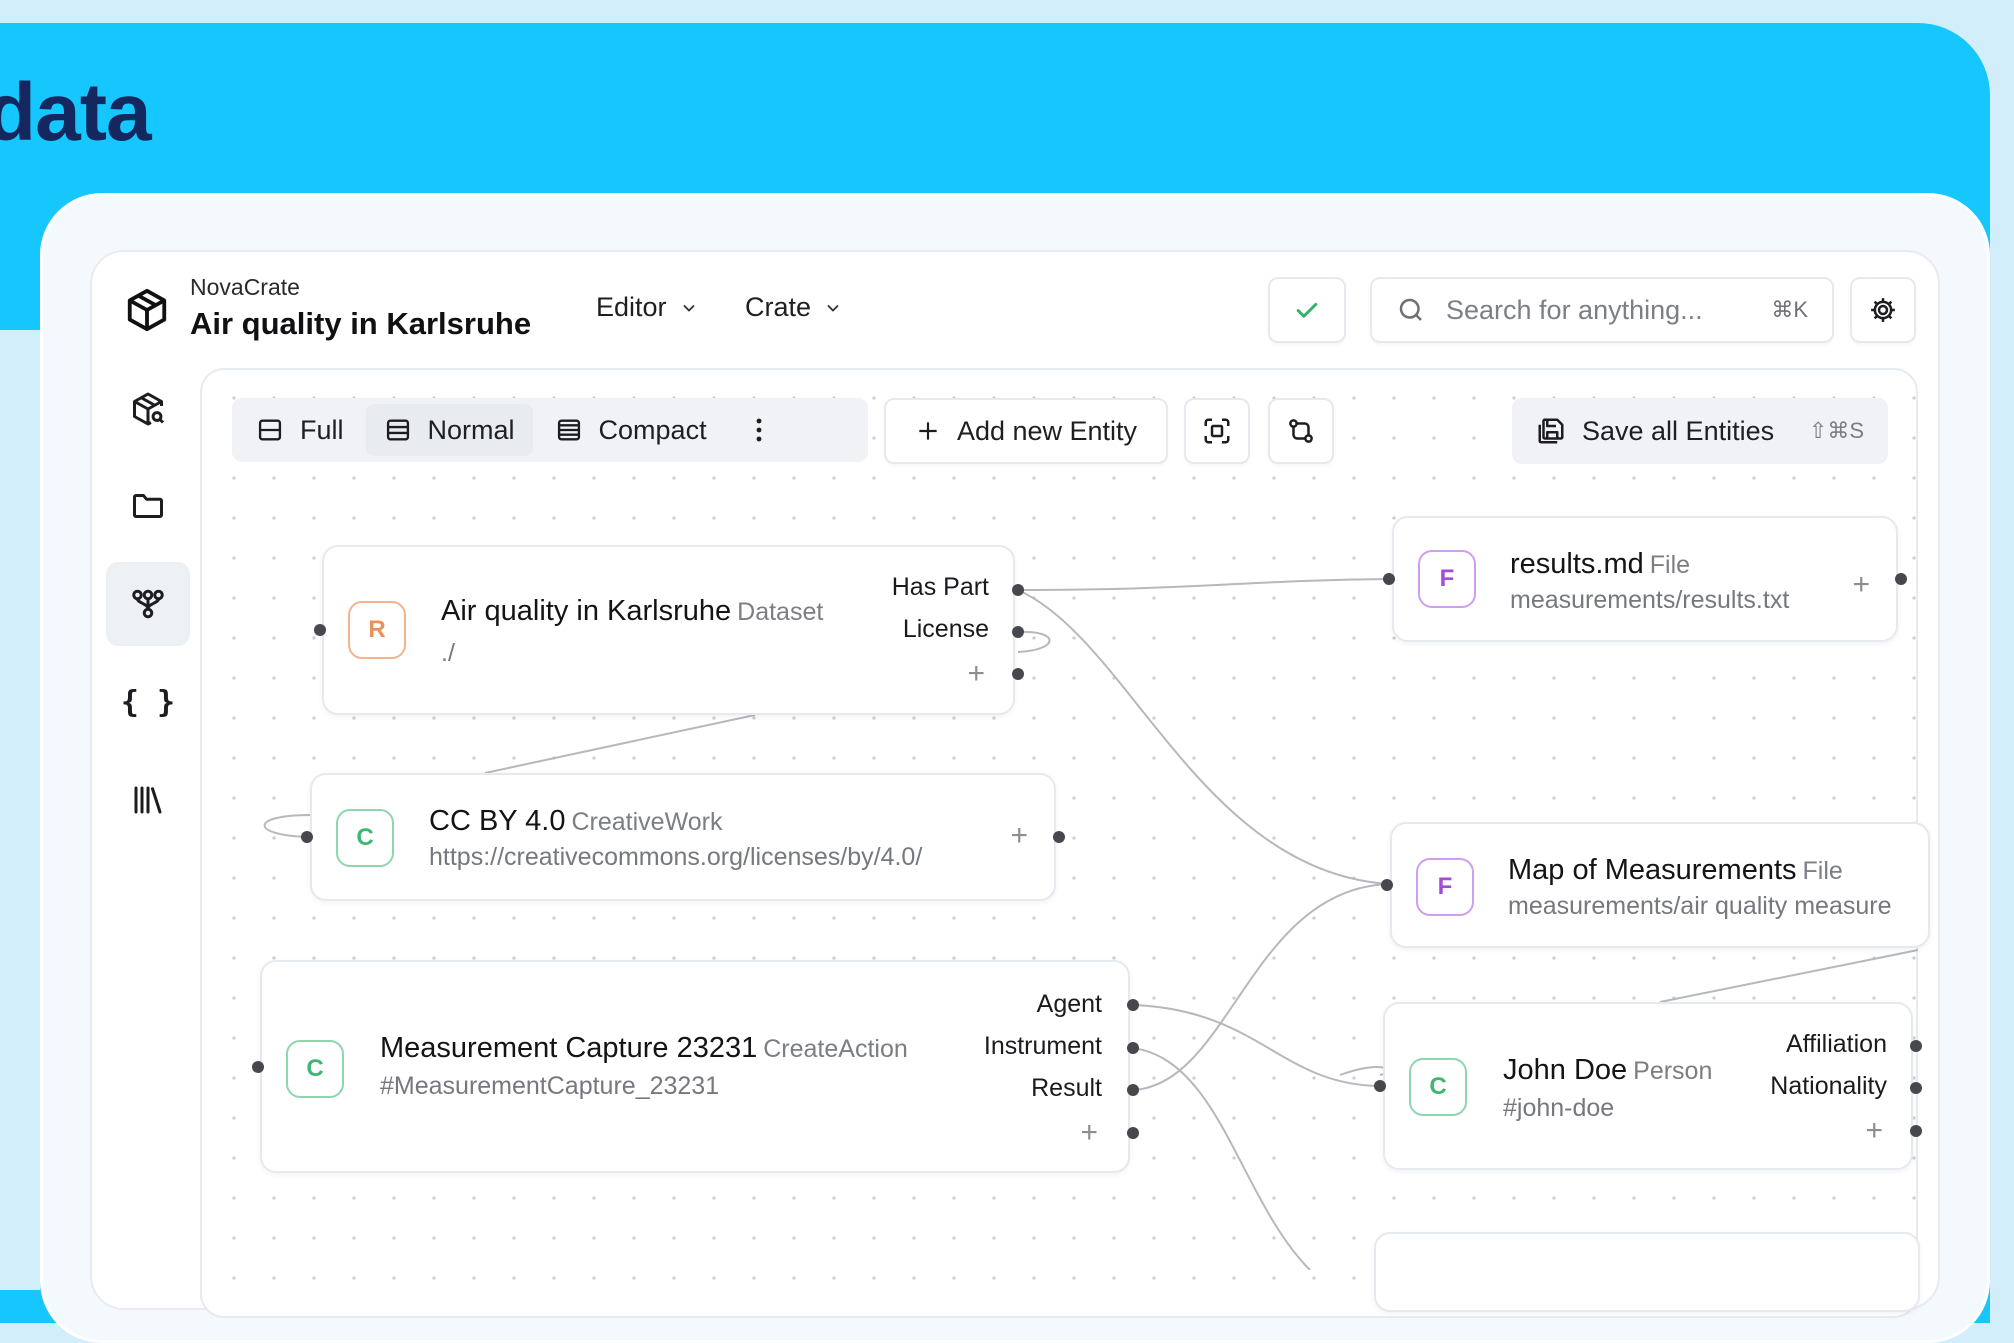 The width and height of the screenshot is (2014, 1343). Describe the element at coordinates (780, 612) in the screenshot. I see `entity-type: Dataset` at that location.